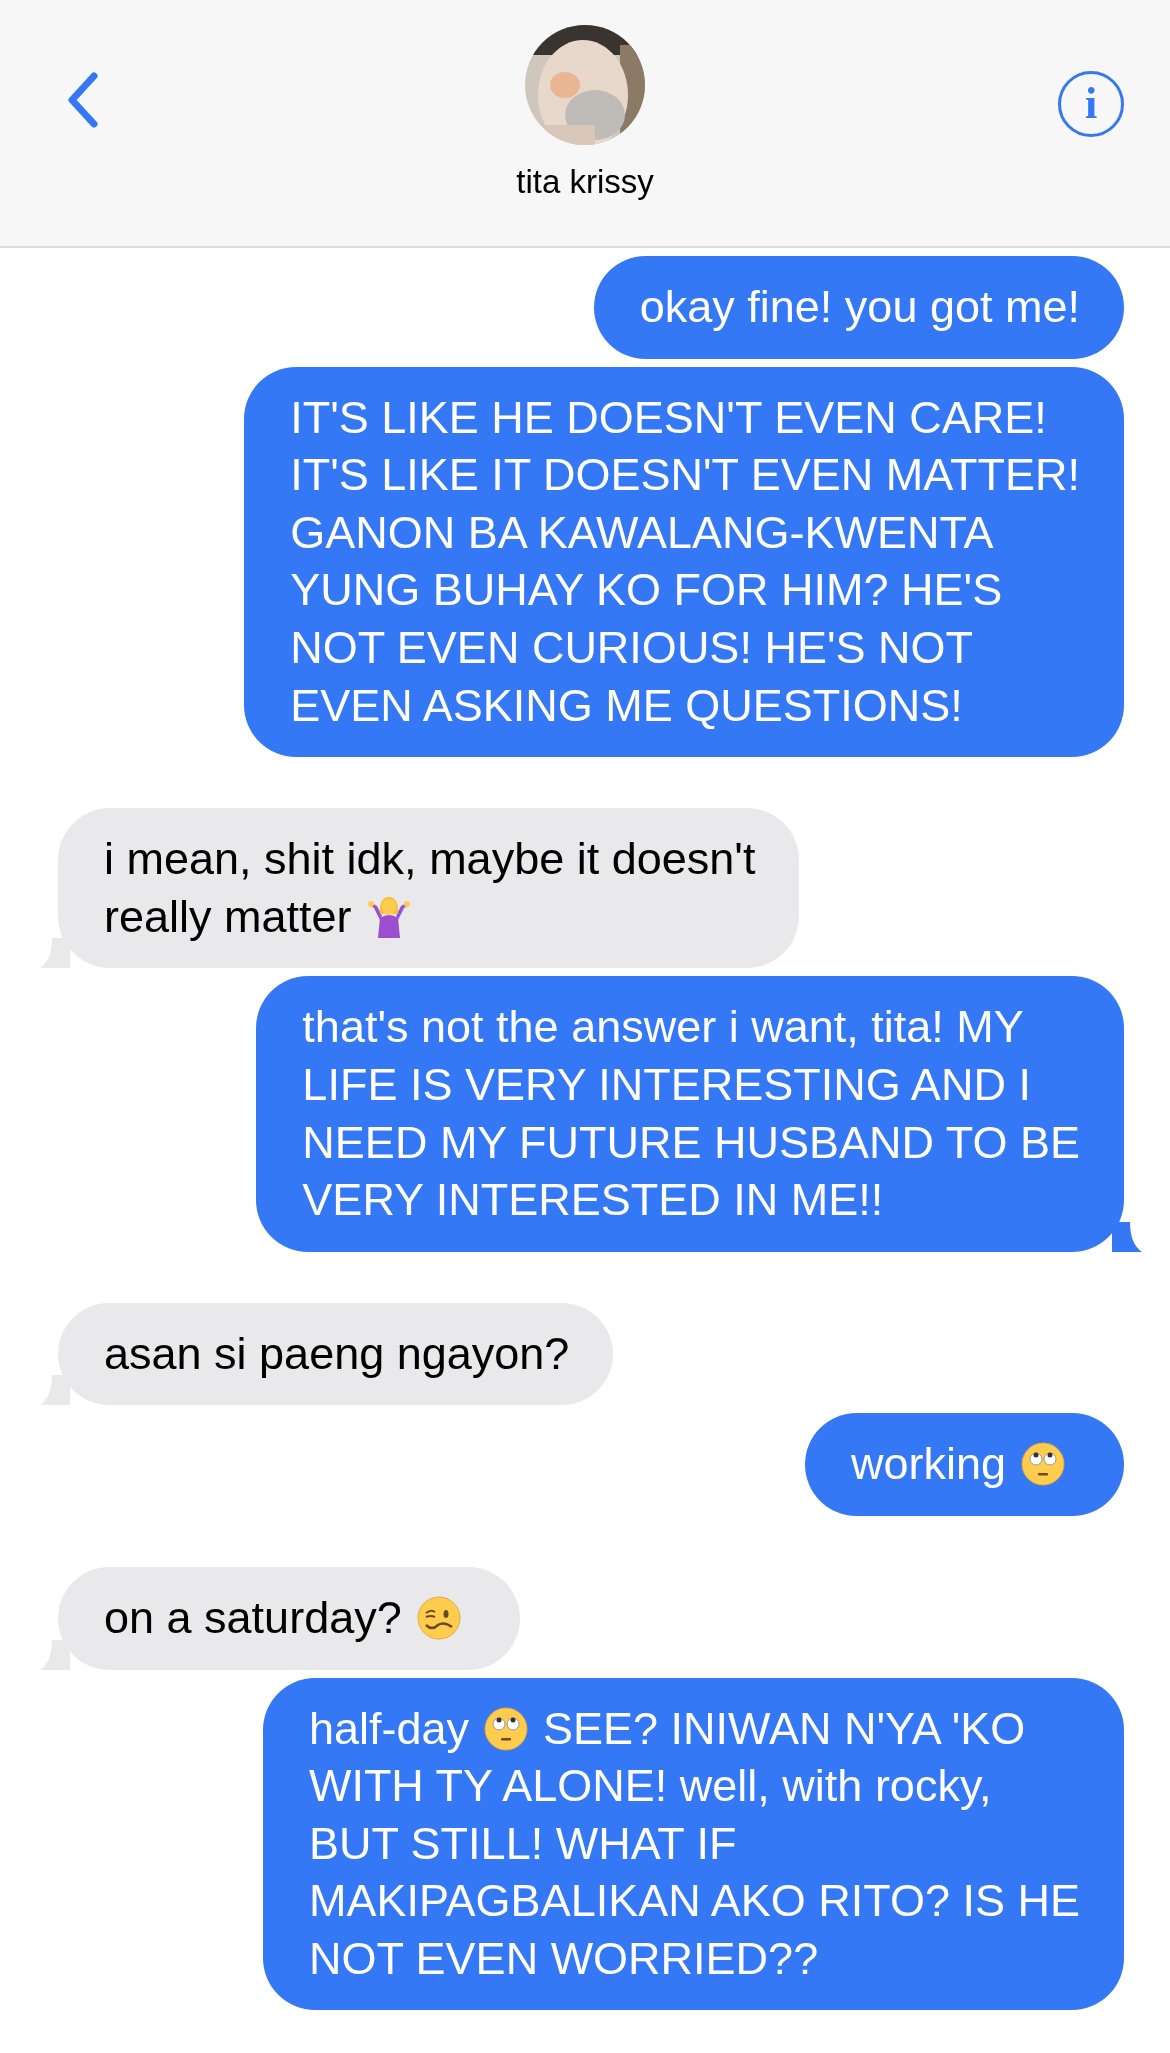 The width and height of the screenshot is (1170, 2053). What do you see at coordinates (290, 1617) in the screenshot?
I see `message-text: on a saturday?` at bounding box center [290, 1617].